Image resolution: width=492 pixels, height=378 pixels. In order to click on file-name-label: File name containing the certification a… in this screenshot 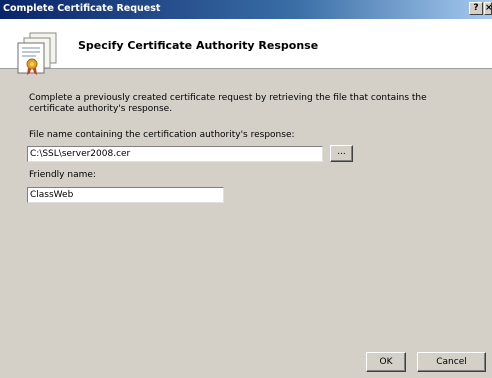, I will do `click(162, 135)`.